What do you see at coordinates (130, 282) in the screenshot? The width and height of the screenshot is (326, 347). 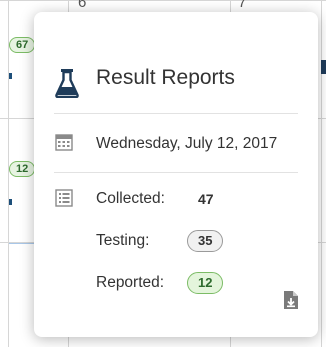 I see `reported-label: Reported:` at bounding box center [130, 282].